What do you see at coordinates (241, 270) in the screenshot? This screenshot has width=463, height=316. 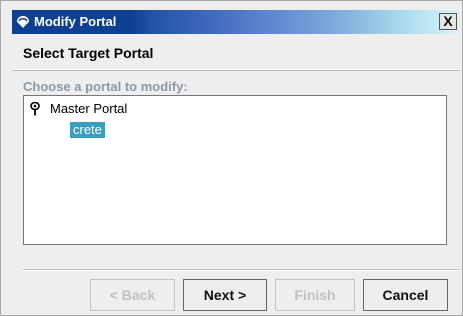 I see `footer-divider` at bounding box center [241, 270].